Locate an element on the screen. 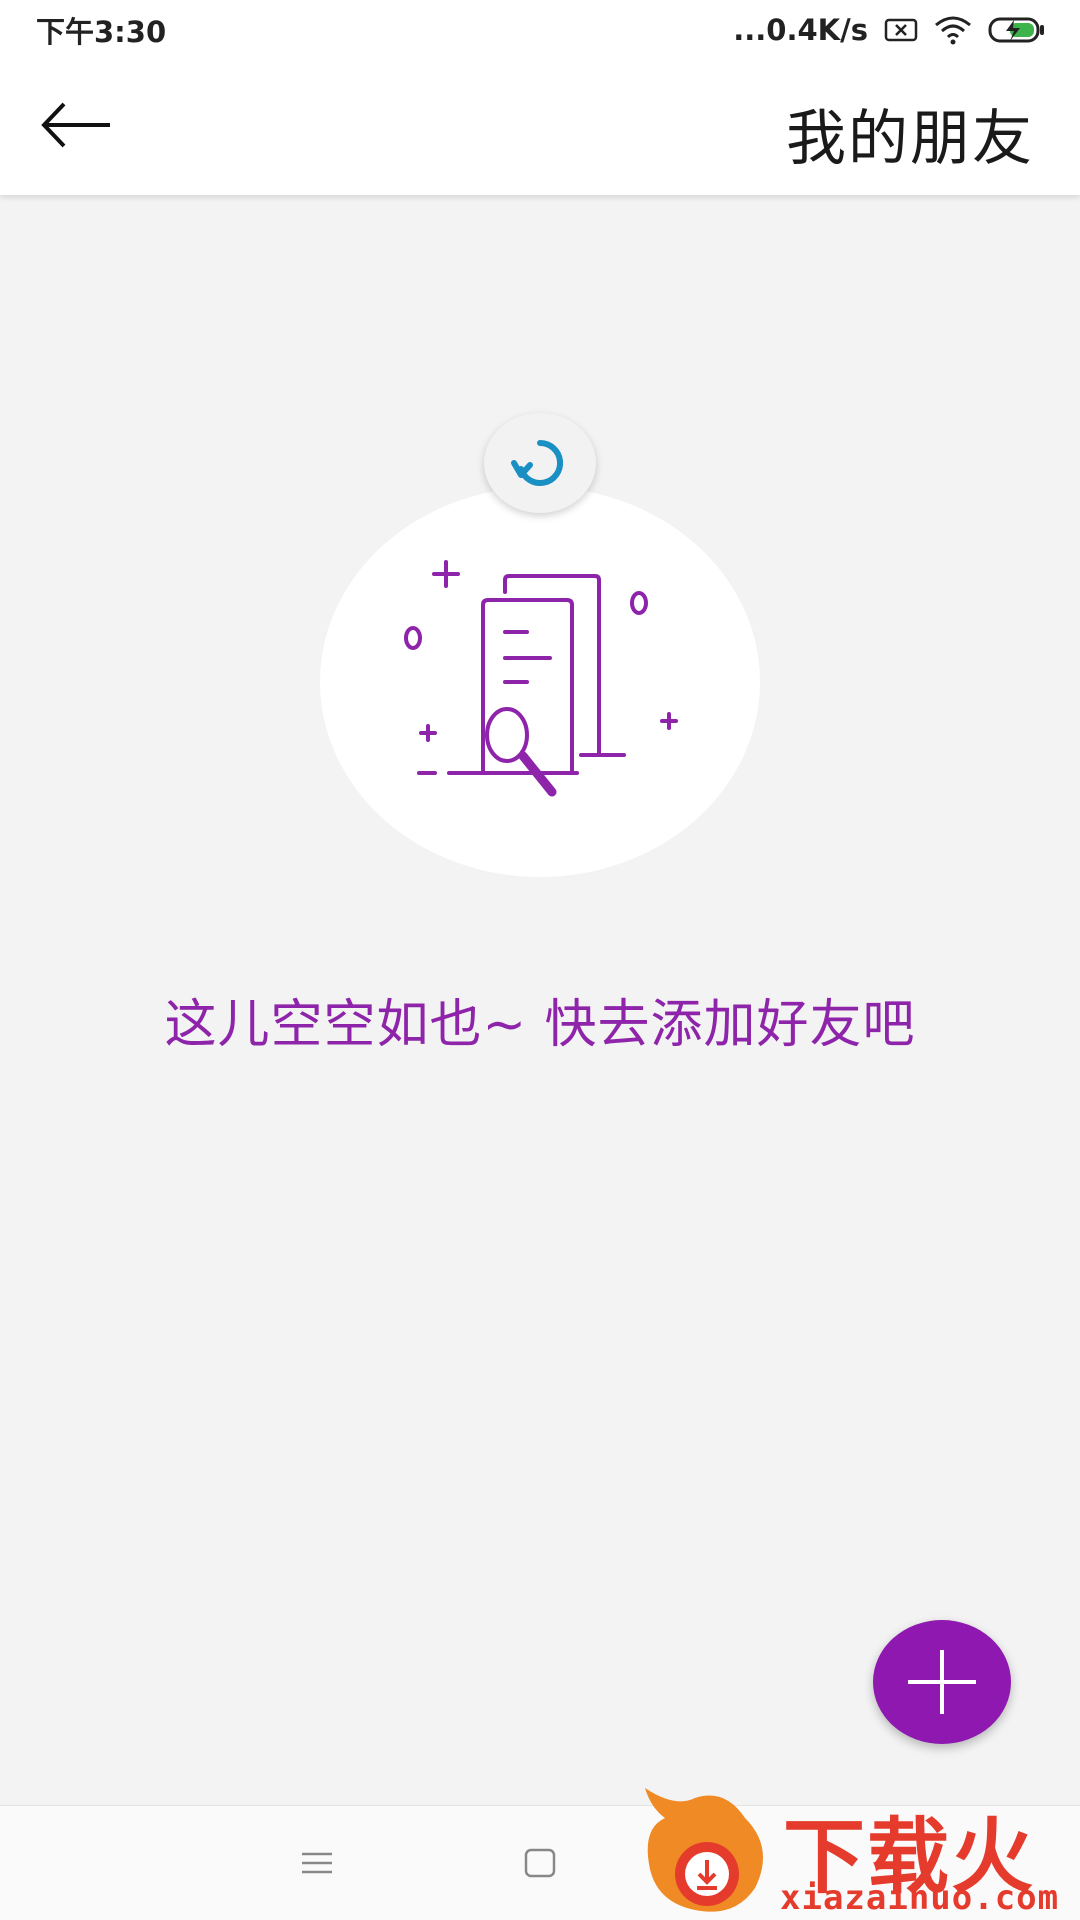 Image resolution: width=1080 pixels, height=1920 pixels. status-bar: 下午3:30 ...0.4K/s is located at coordinates (540, 30).